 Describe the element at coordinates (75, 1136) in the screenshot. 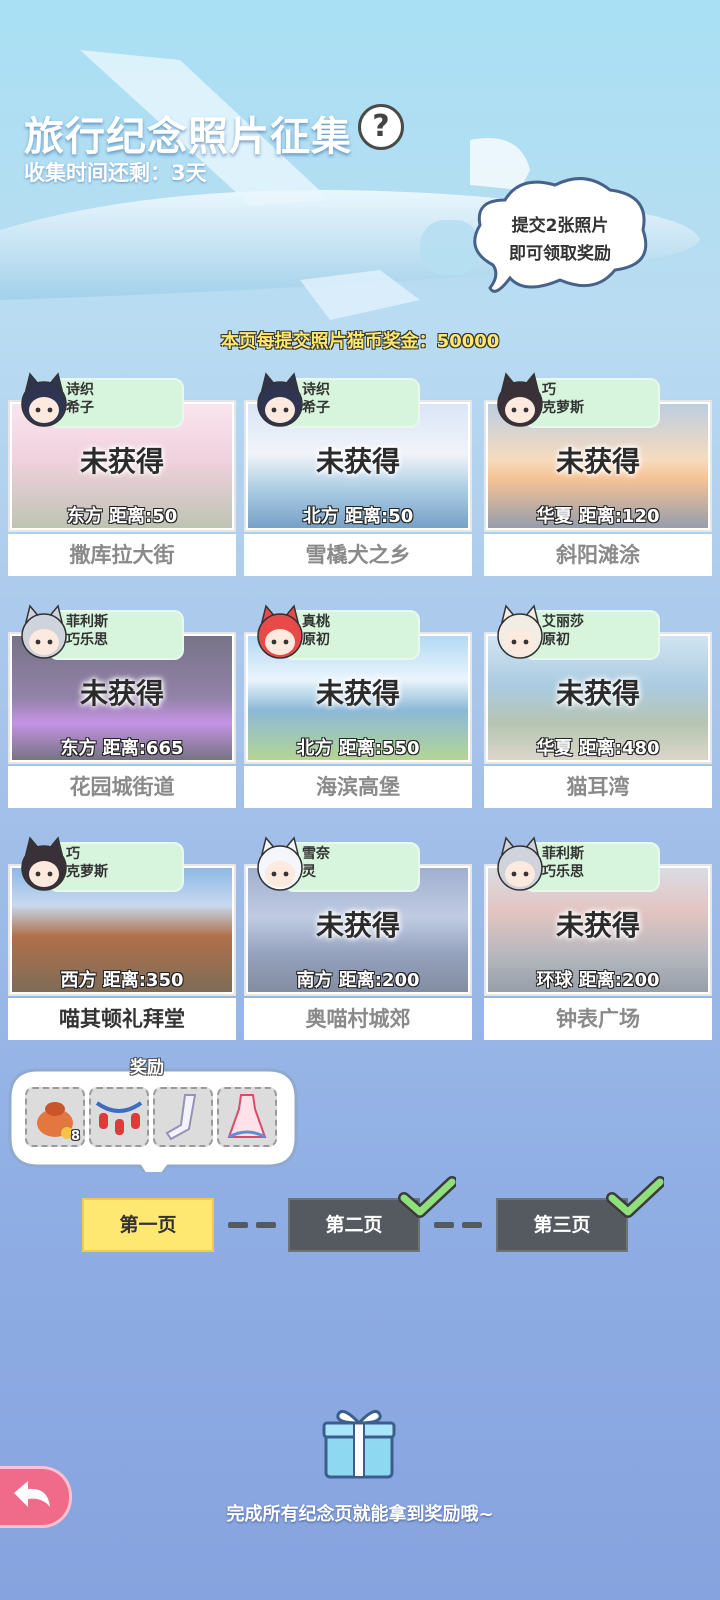

I see `reward-count: 8` at that location.